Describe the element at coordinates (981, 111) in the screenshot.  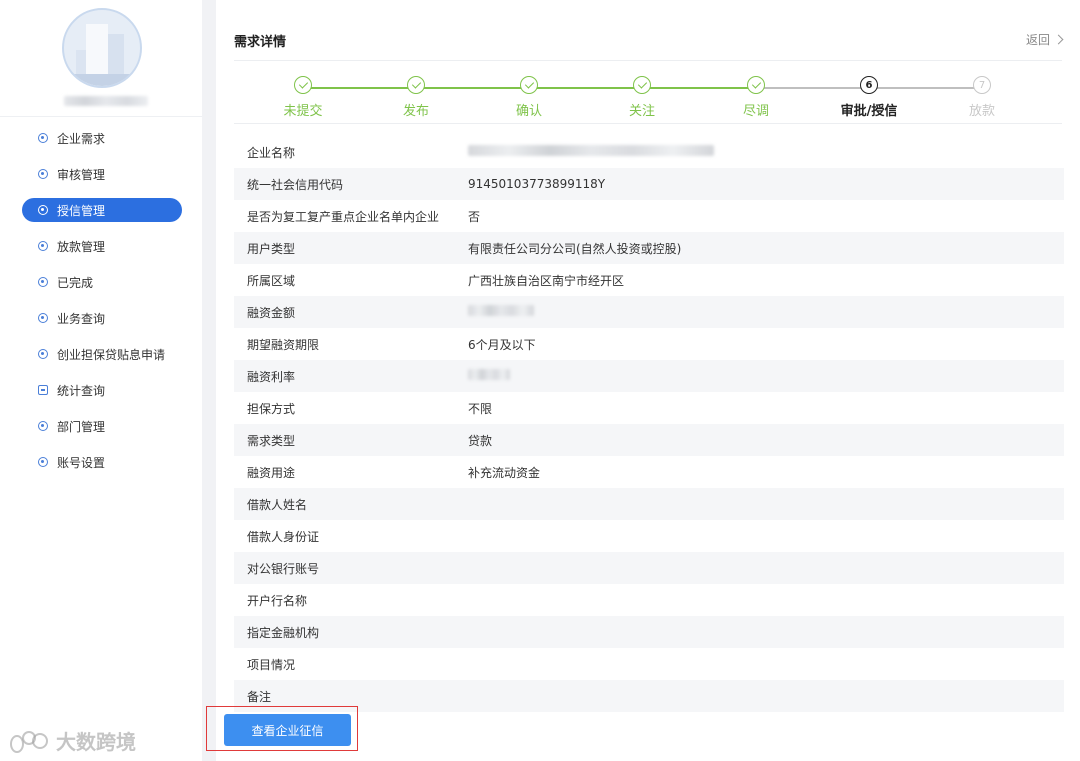
I see `step-label: 放款` at that location.